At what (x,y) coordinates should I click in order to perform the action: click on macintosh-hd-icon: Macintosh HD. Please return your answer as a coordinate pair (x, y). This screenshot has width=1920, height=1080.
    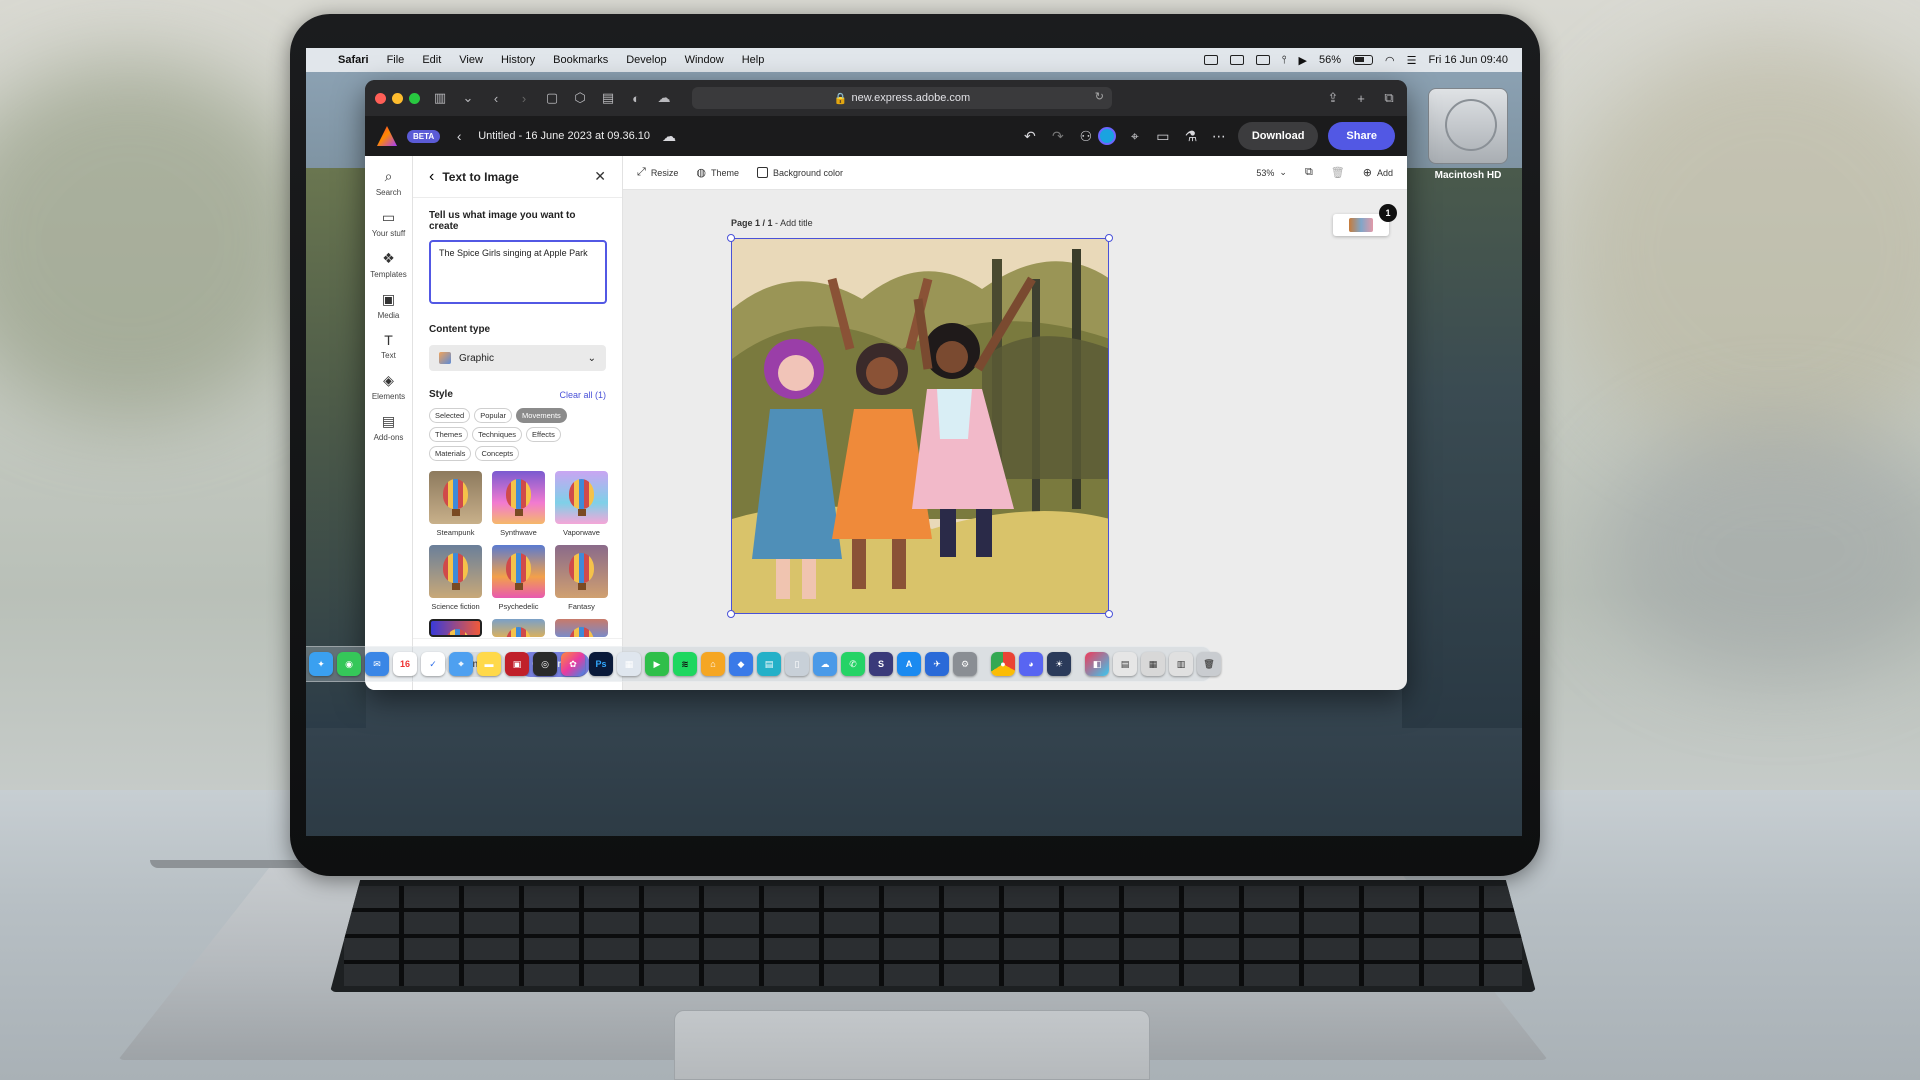
    Looking at the image, I should click on (1468, 134).